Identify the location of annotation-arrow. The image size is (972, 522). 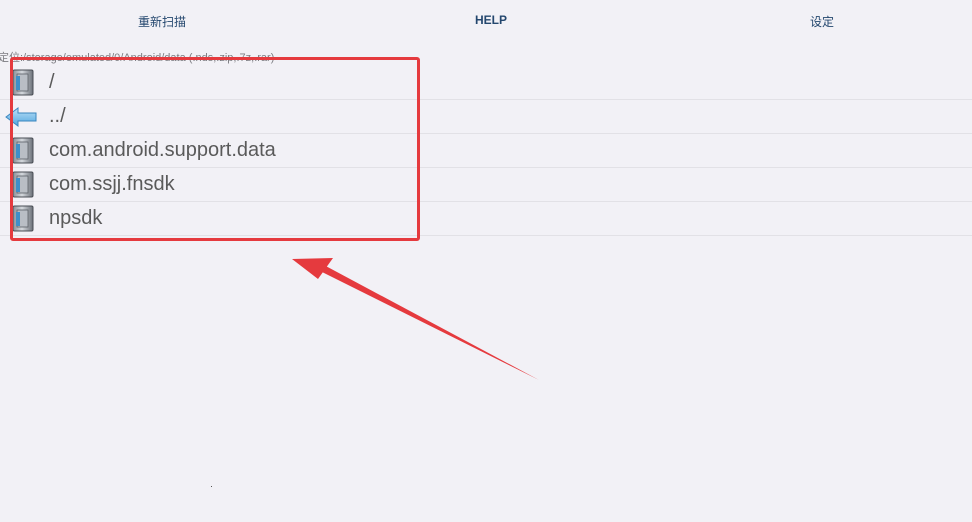
(415, 319).